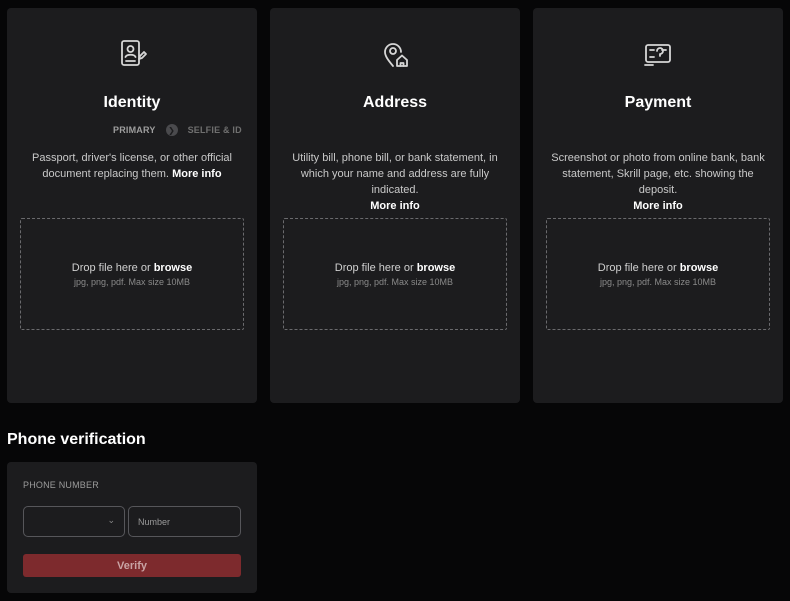 This screenshot has width=790, height=601. I want to click on step-selfie-id: SELFIE & ID, so click(215, 130).